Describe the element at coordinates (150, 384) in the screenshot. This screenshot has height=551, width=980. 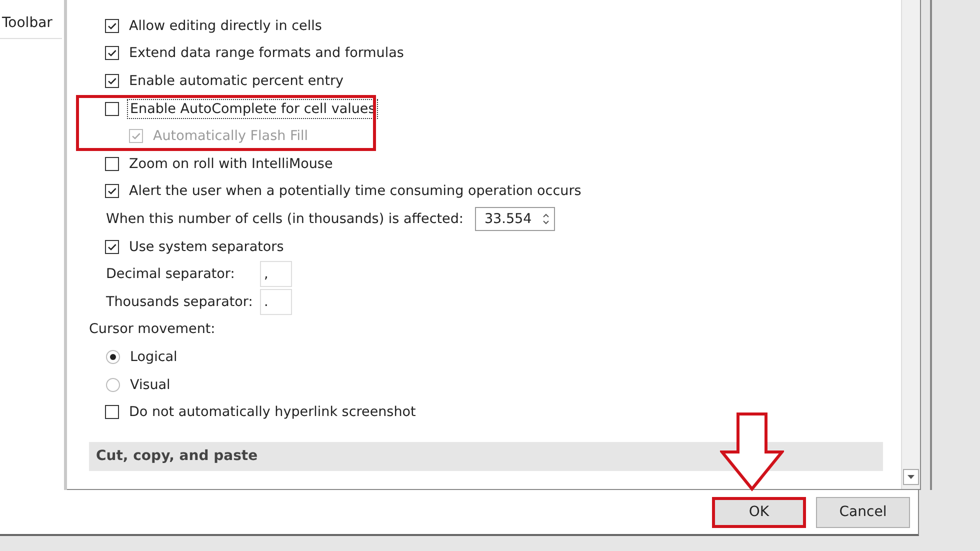
I see `option-label: Visual` at that location.